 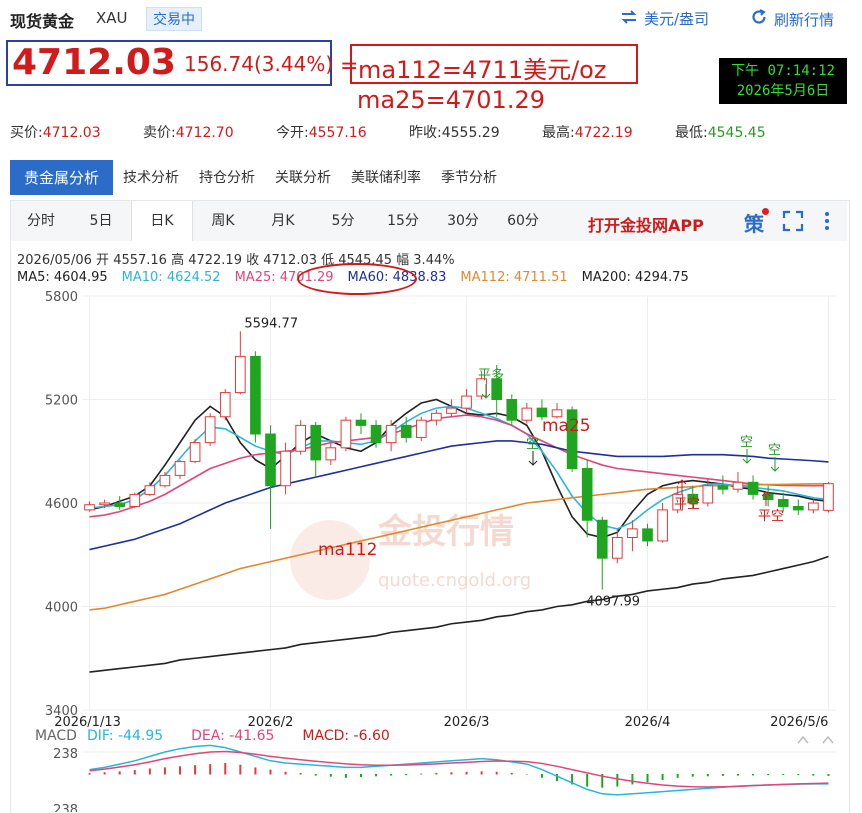 I want to click on x-tick-label: 2026/5/6, so click(x=799, y=721).